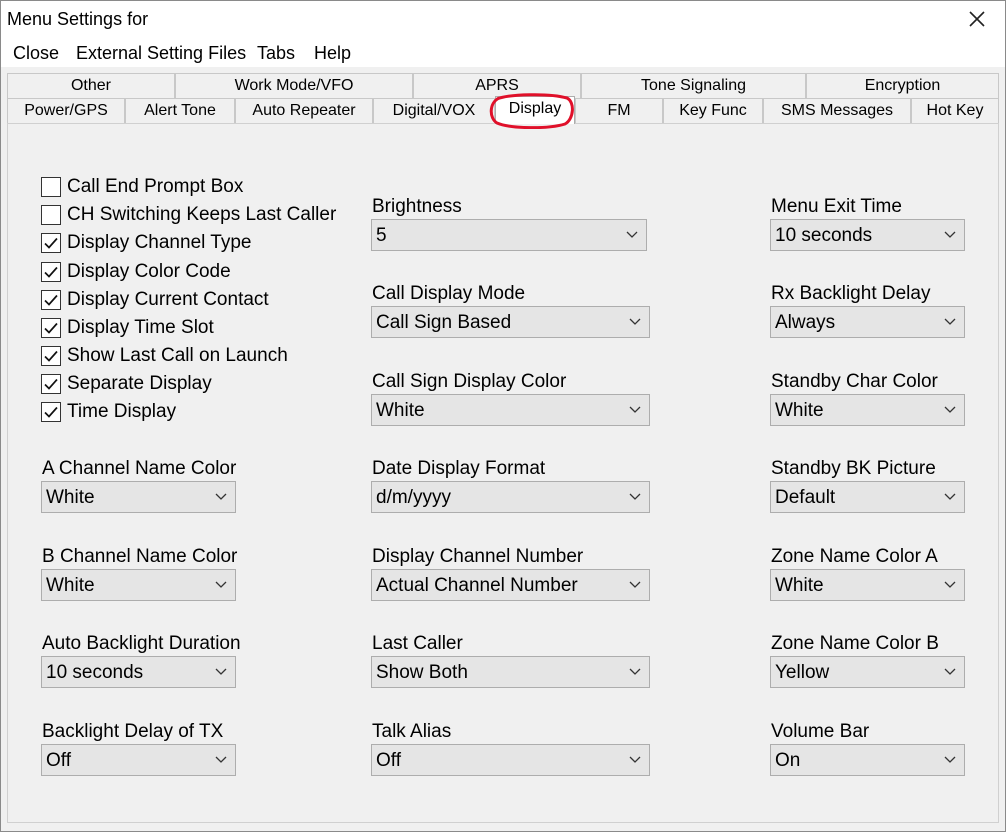  What do you see at coordinates (276, 53) in the screenshot?
I see `menu-tabs: Tabs` at bounding box center [276, 53].